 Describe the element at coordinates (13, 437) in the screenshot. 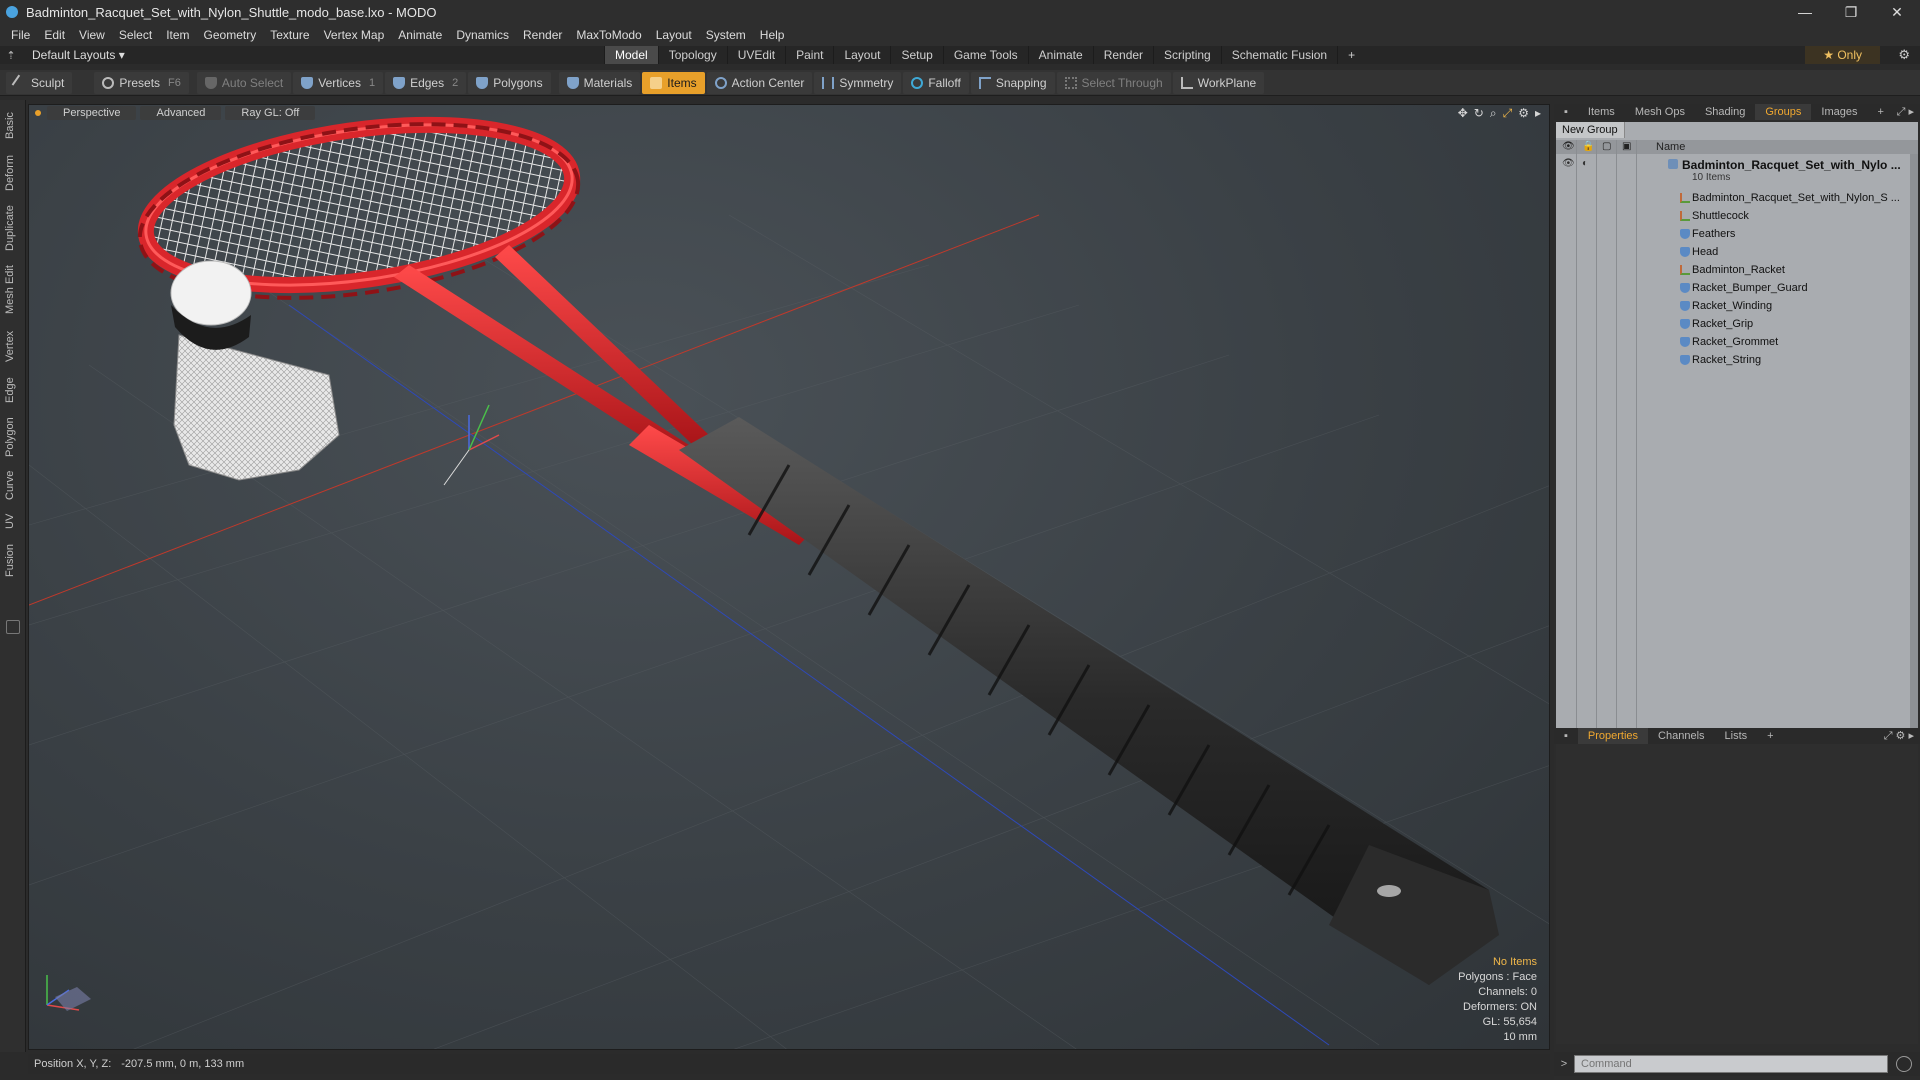

I see `tool-tab-polygon: Polygon` at that location.